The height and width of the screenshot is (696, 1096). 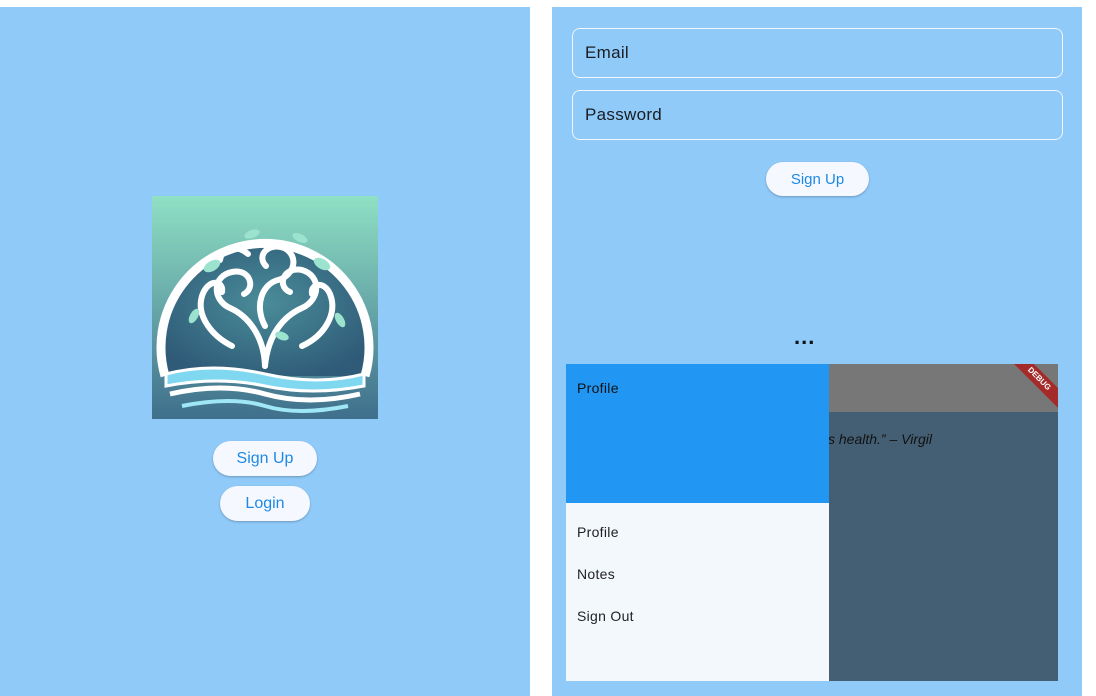 What do you see at coordinates (817, 115) in the screenshot?
I see `password-field: Password` at bounding box center [817, 115].